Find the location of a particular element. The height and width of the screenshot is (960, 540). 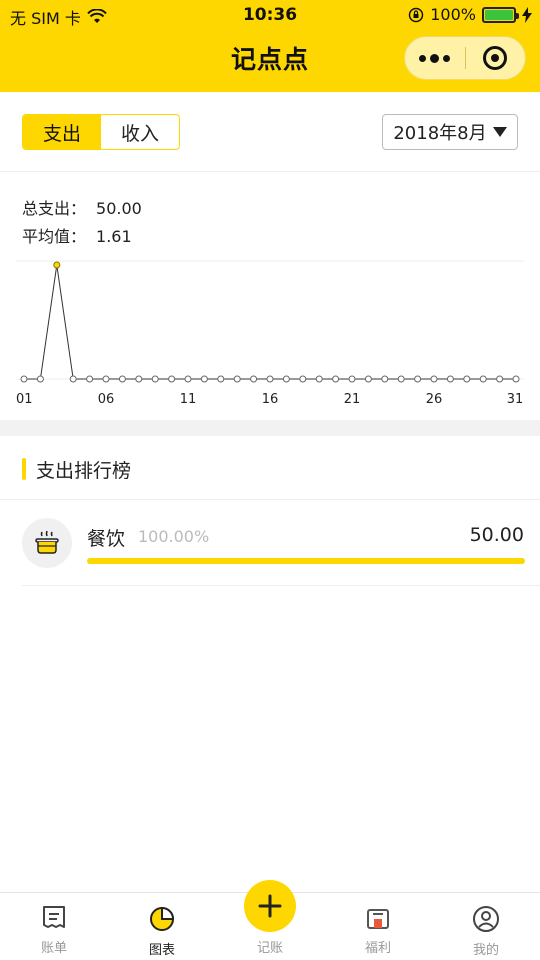

ranking-title-text: 支出排行榜 is located at coordinates (84, 470).